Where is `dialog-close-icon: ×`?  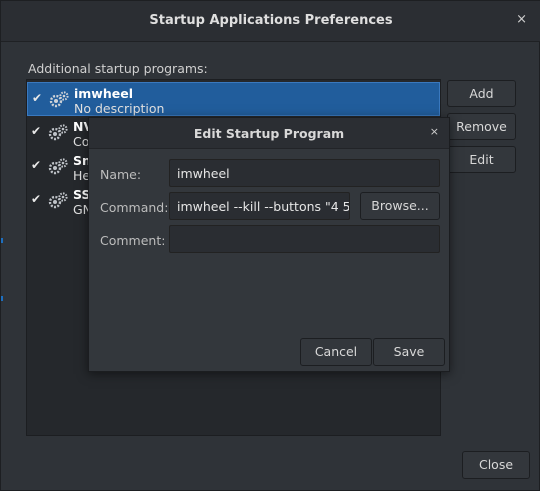
dialog-close-icon: × is located at coordinates (434, 131).